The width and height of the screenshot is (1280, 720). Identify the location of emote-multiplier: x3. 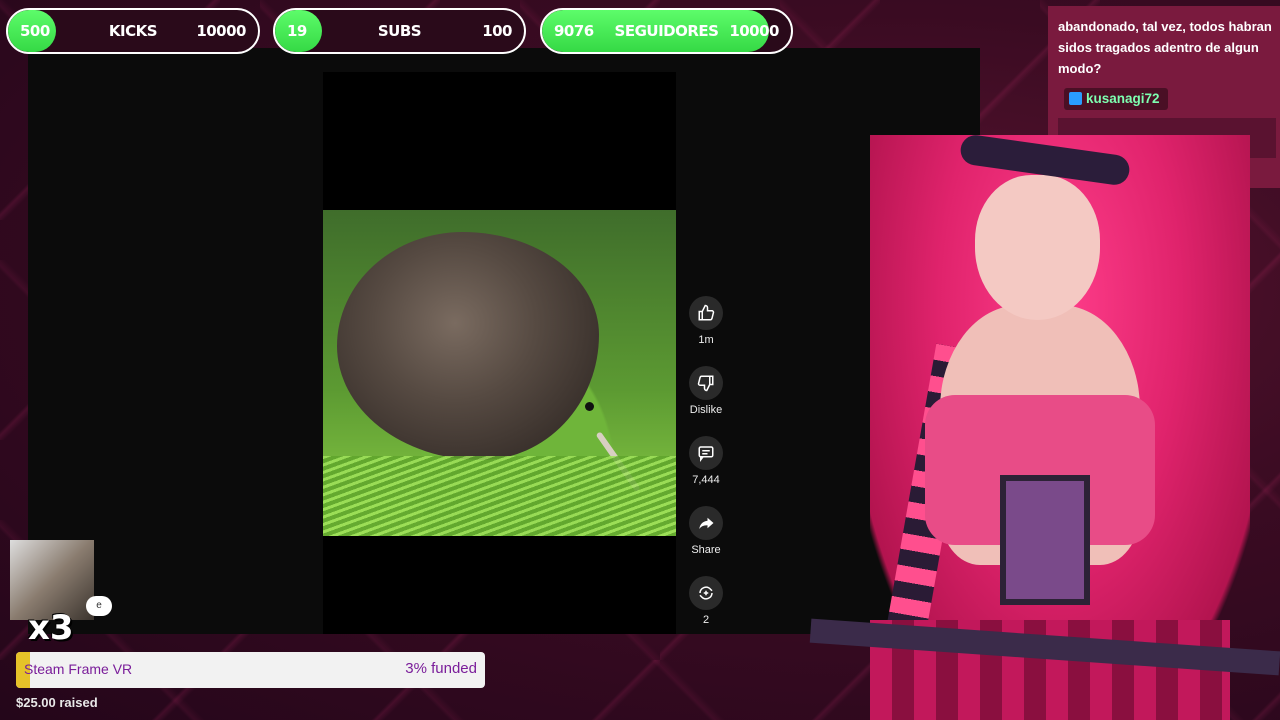
(51, 628).